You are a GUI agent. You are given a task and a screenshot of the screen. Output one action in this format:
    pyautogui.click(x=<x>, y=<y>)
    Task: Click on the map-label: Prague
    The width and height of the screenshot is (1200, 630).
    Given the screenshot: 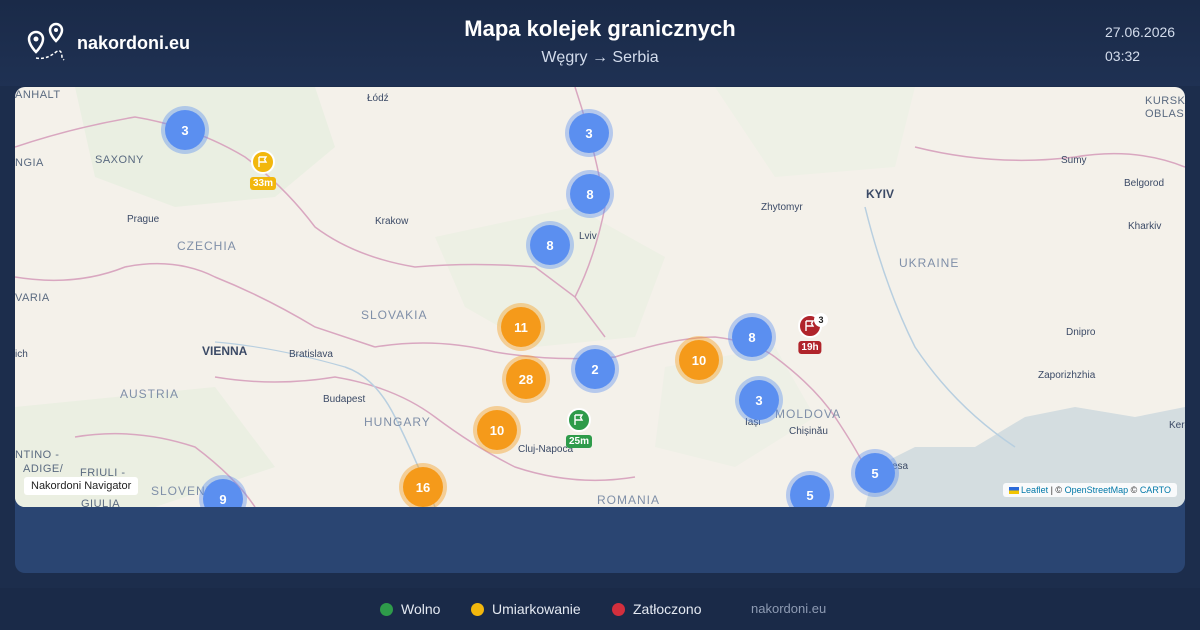 What is the action you would take?
    pyautogui.click(x=143, y=219)
    